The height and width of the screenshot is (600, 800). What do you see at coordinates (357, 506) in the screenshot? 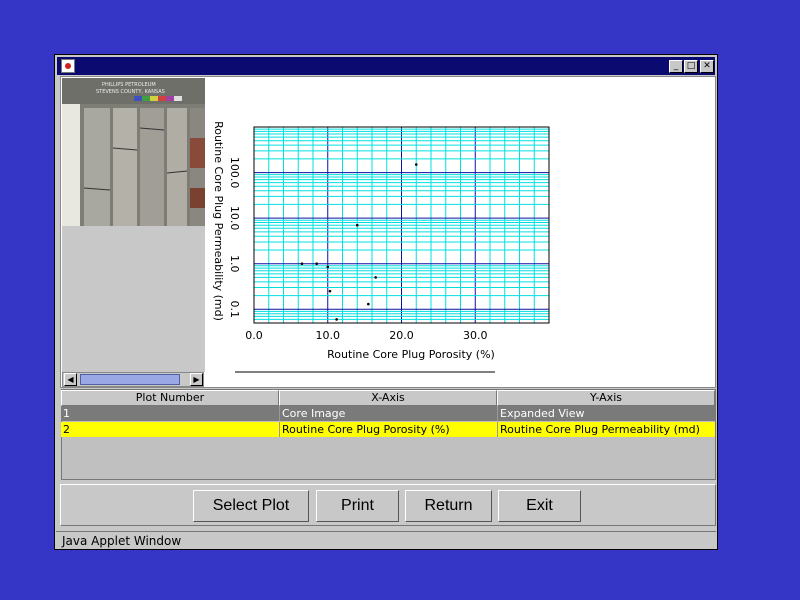
I see `print-button: Print` at bounding box center [357, 506].